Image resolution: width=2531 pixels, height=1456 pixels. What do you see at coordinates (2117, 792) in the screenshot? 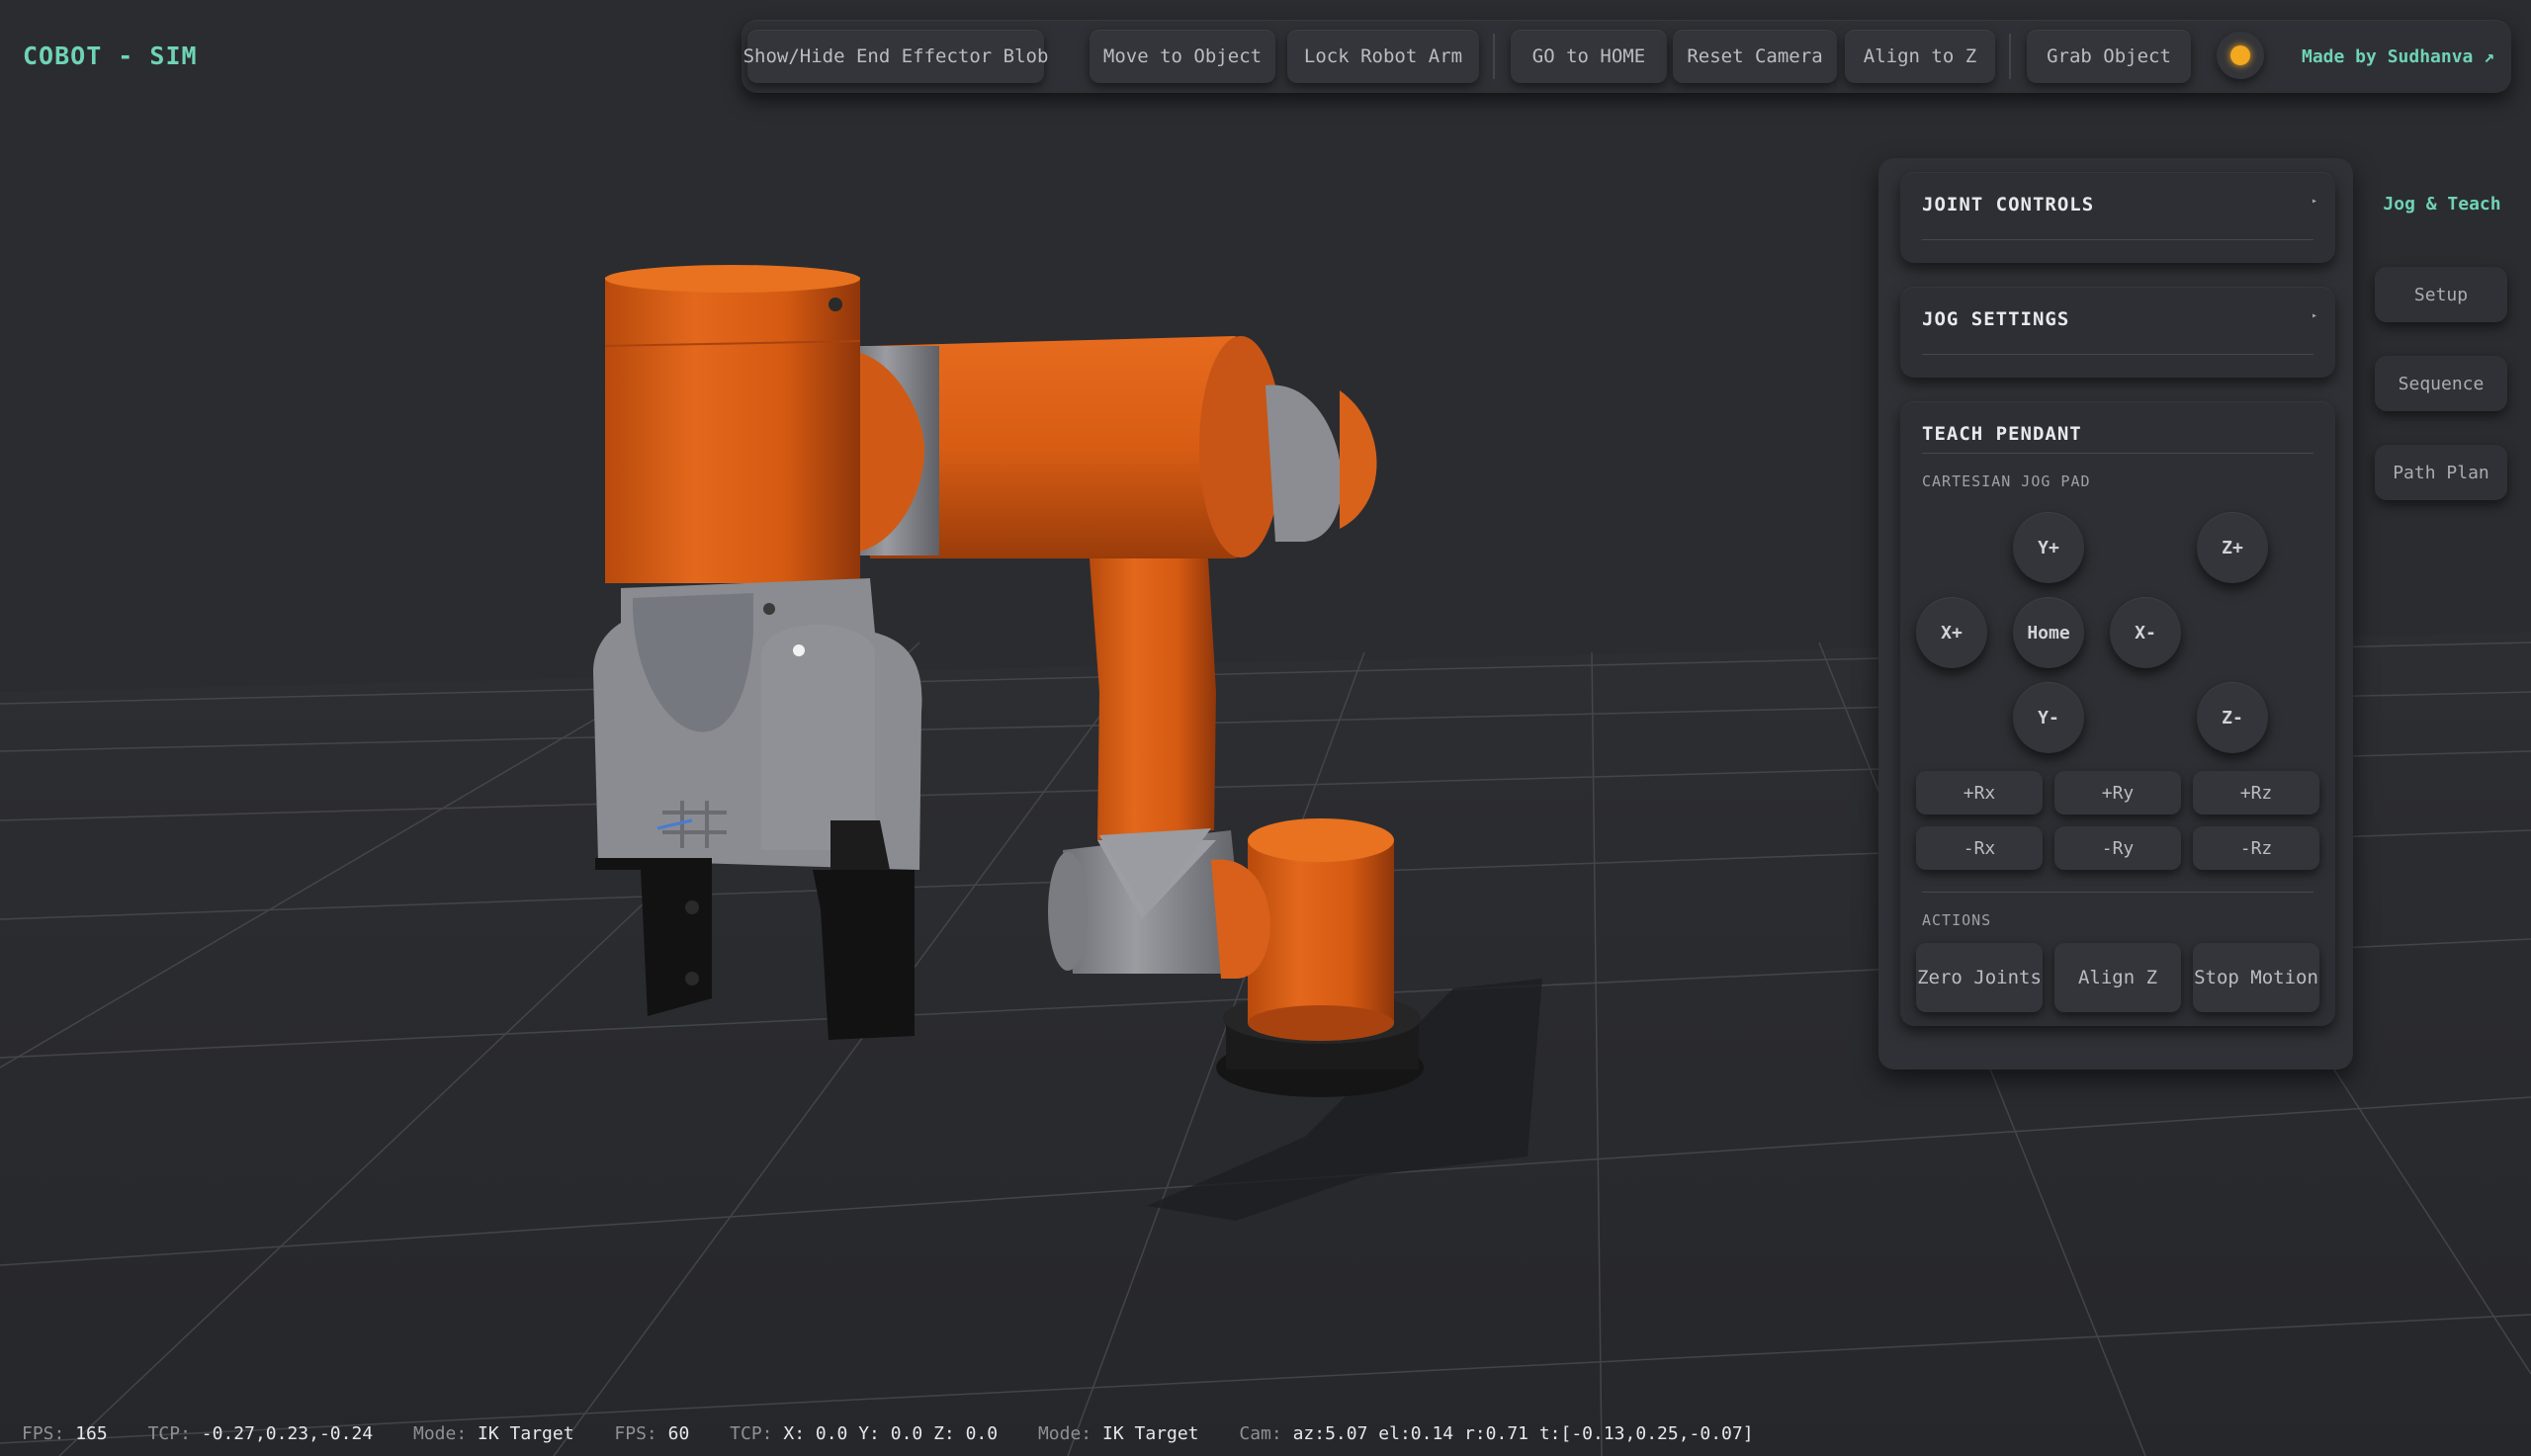
I see `rotate-ry-plus-button: +Ry` at bounding box center [2117, 792].